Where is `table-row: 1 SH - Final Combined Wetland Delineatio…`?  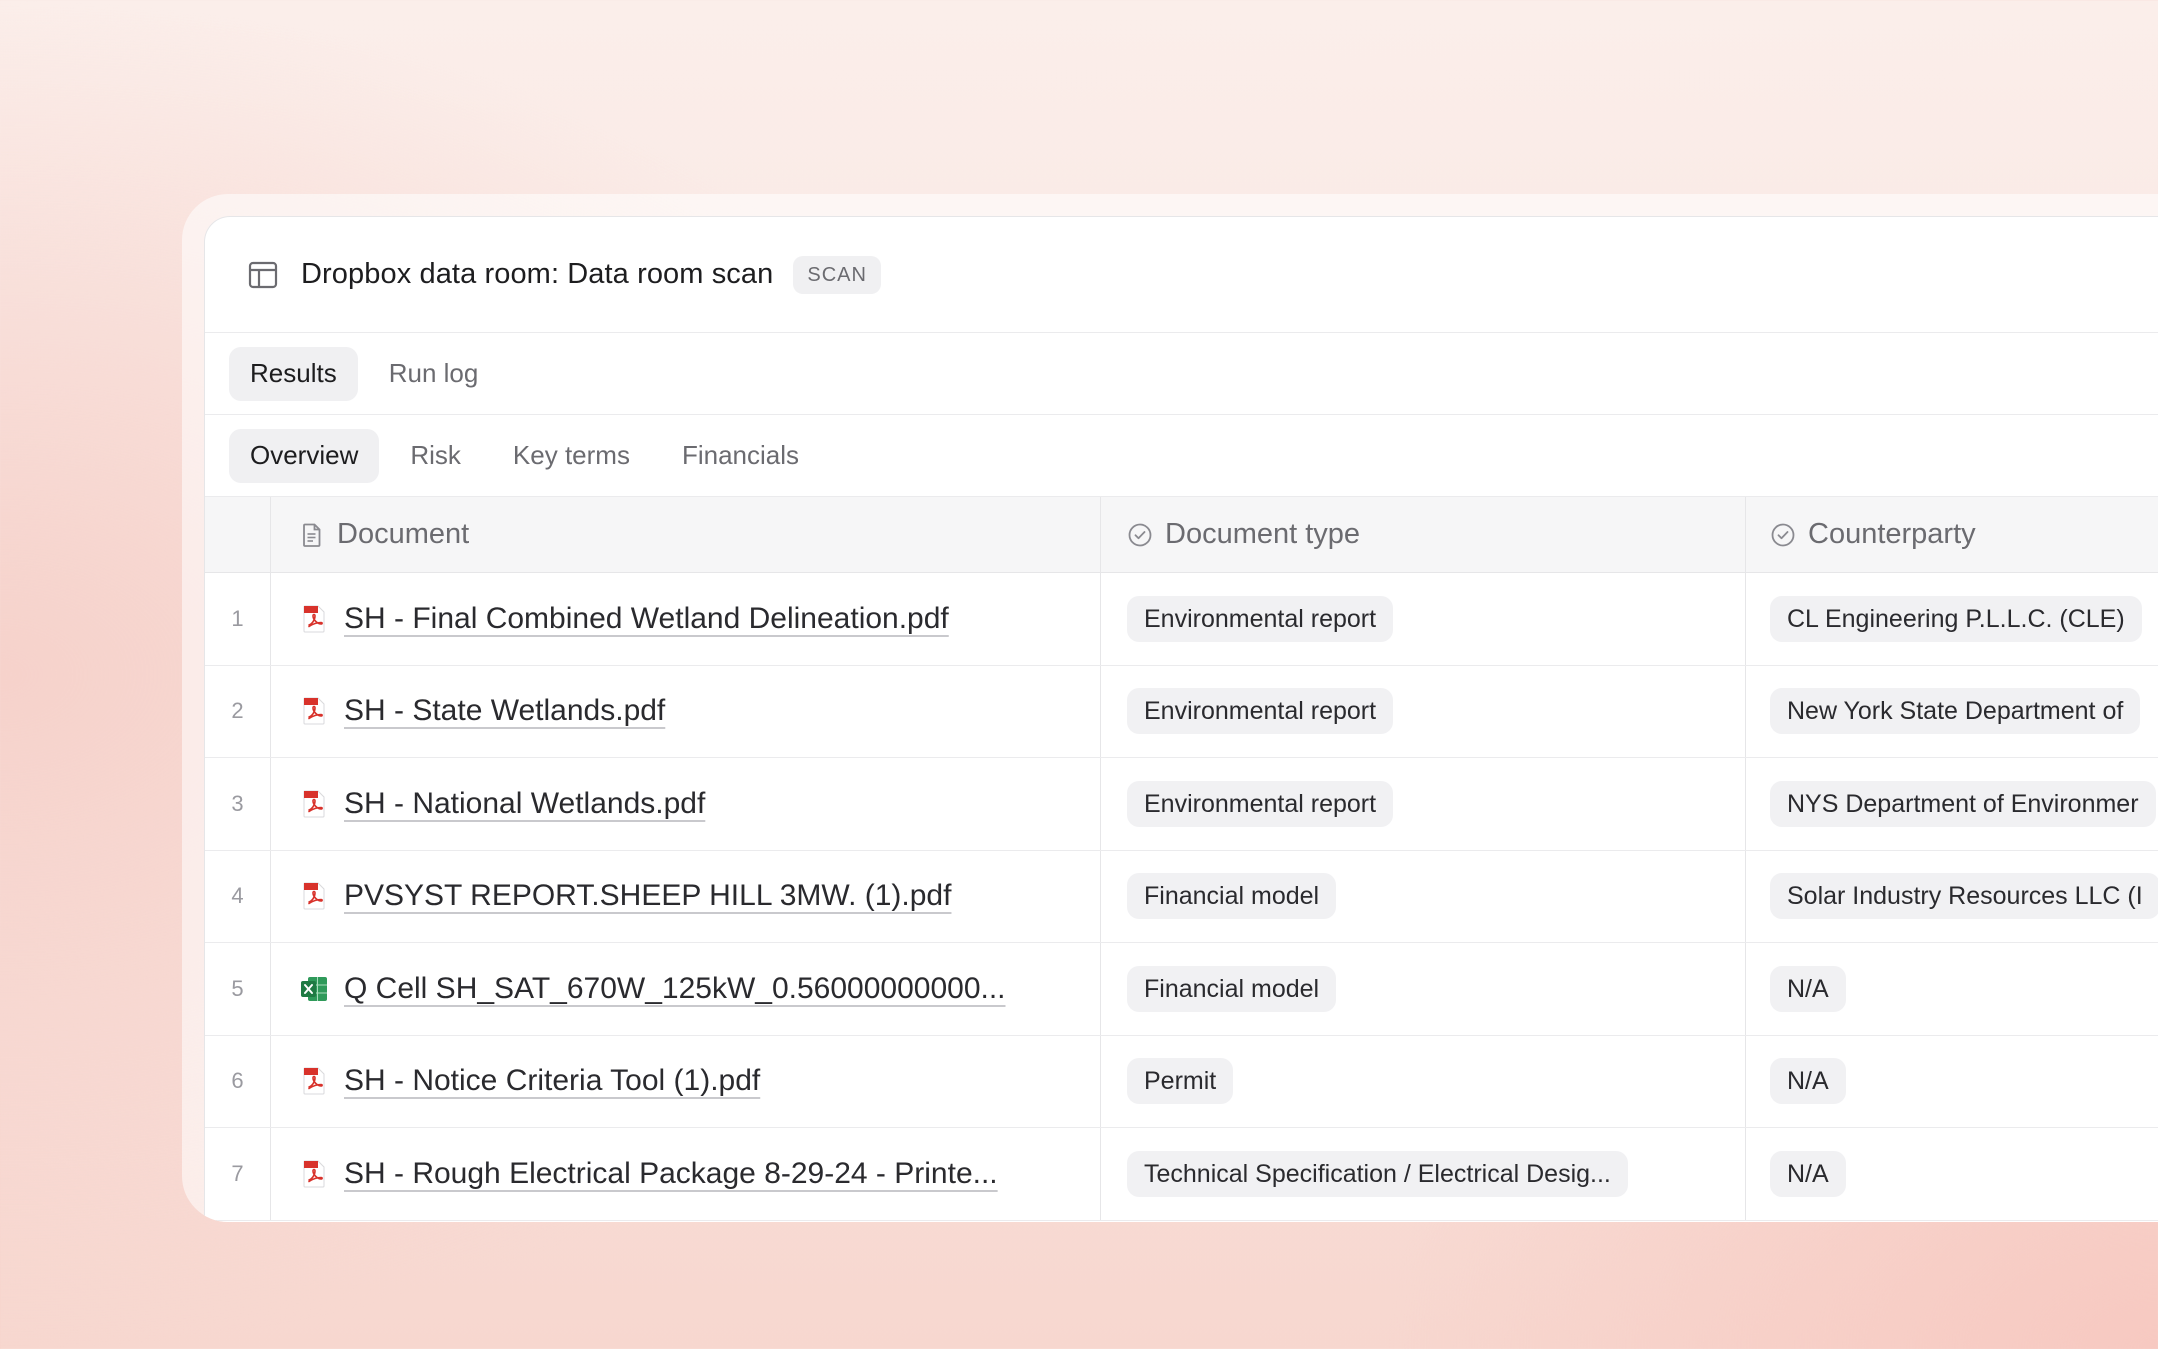
table-row: 1 SH - Final Combined Wetland Delineatio… is located at coordinates (1181, 619).